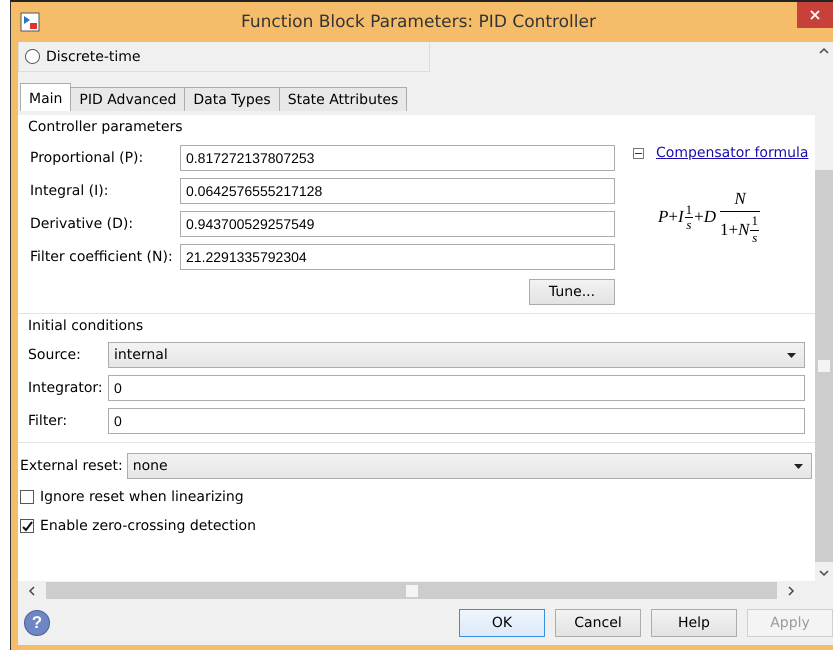 The image size is (833, 650). Describe the element at coordinates (397, 224) in the screenshot. I see `input-field: 0.943700529257549` at that location.